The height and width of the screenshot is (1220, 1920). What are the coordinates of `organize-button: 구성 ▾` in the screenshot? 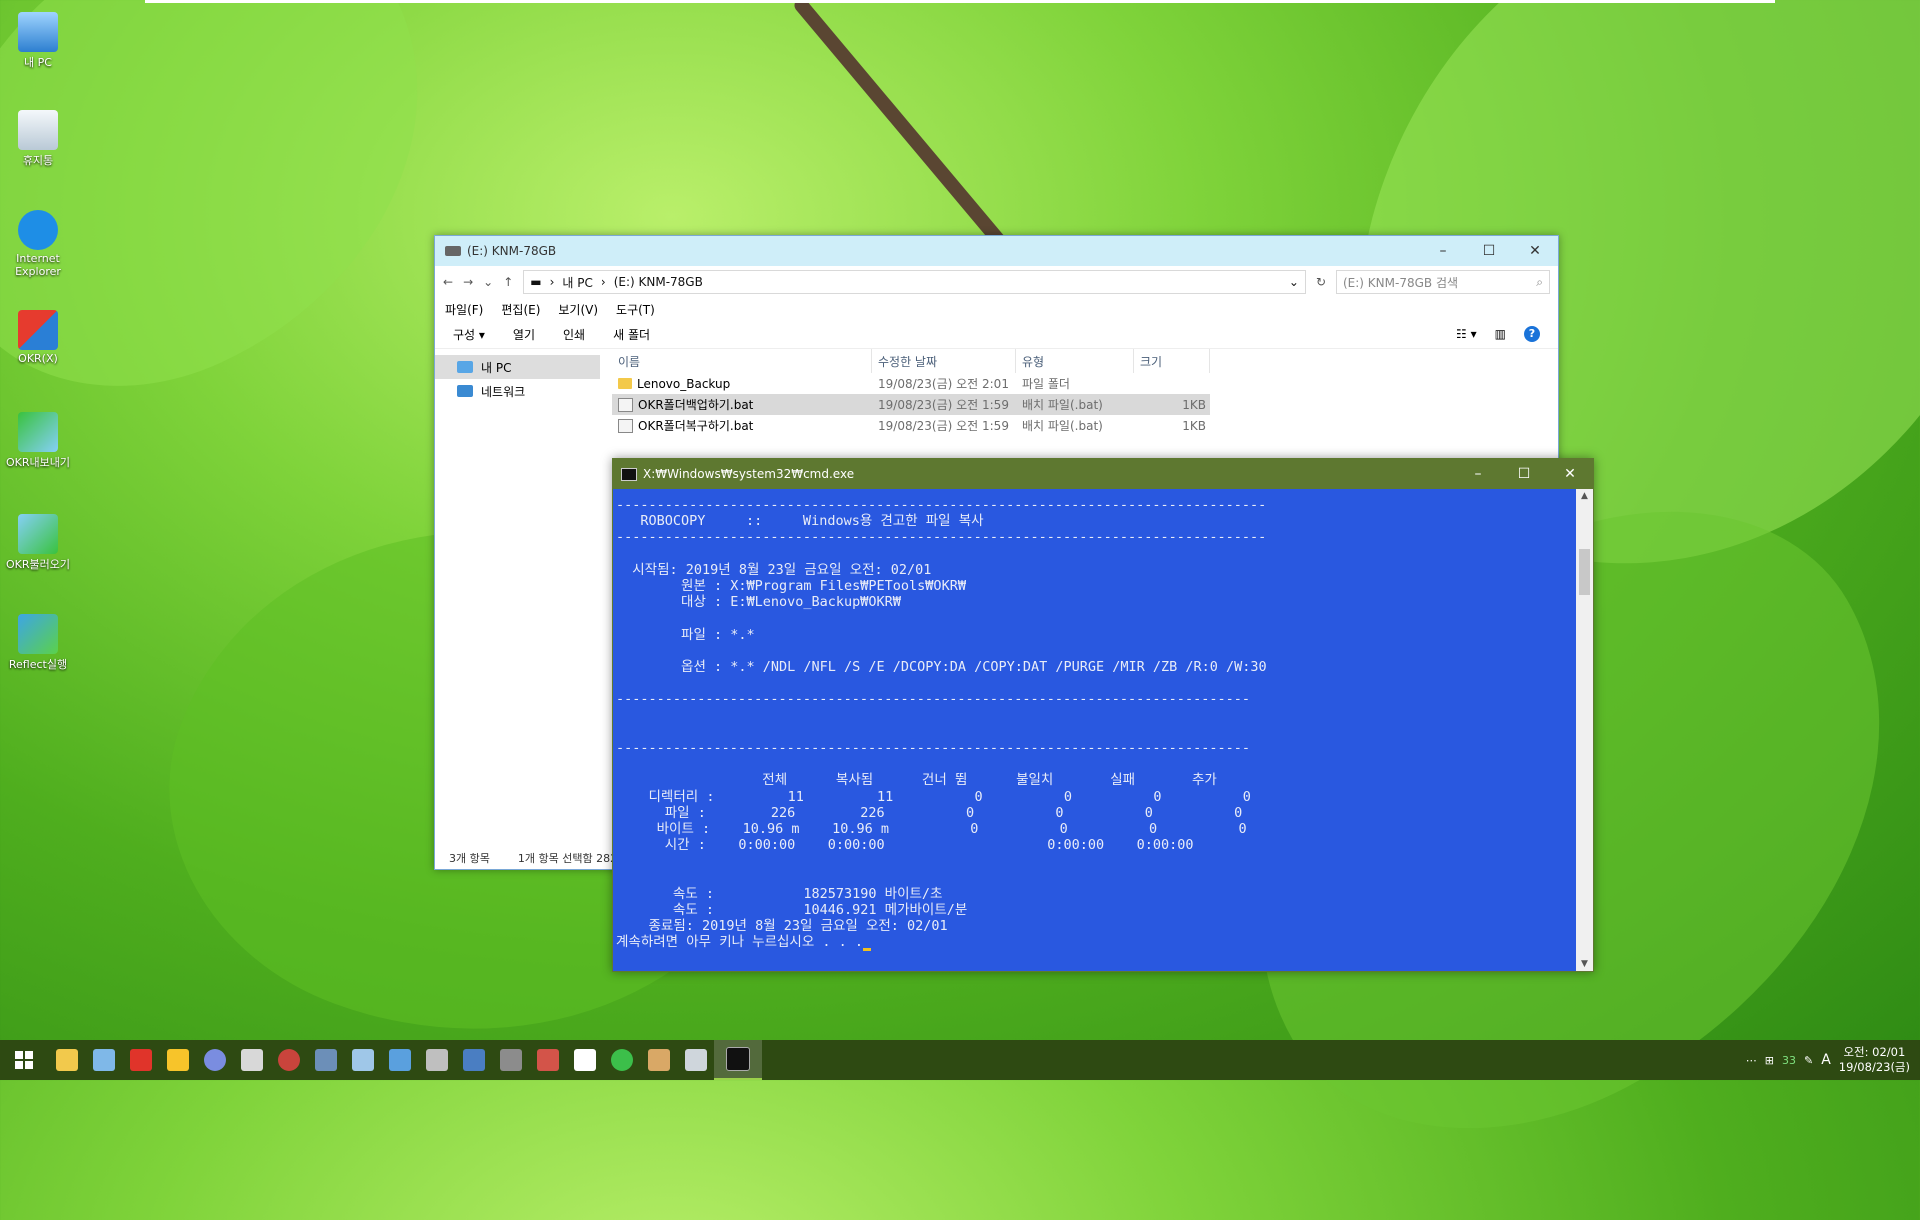 It's located at (469, 334).